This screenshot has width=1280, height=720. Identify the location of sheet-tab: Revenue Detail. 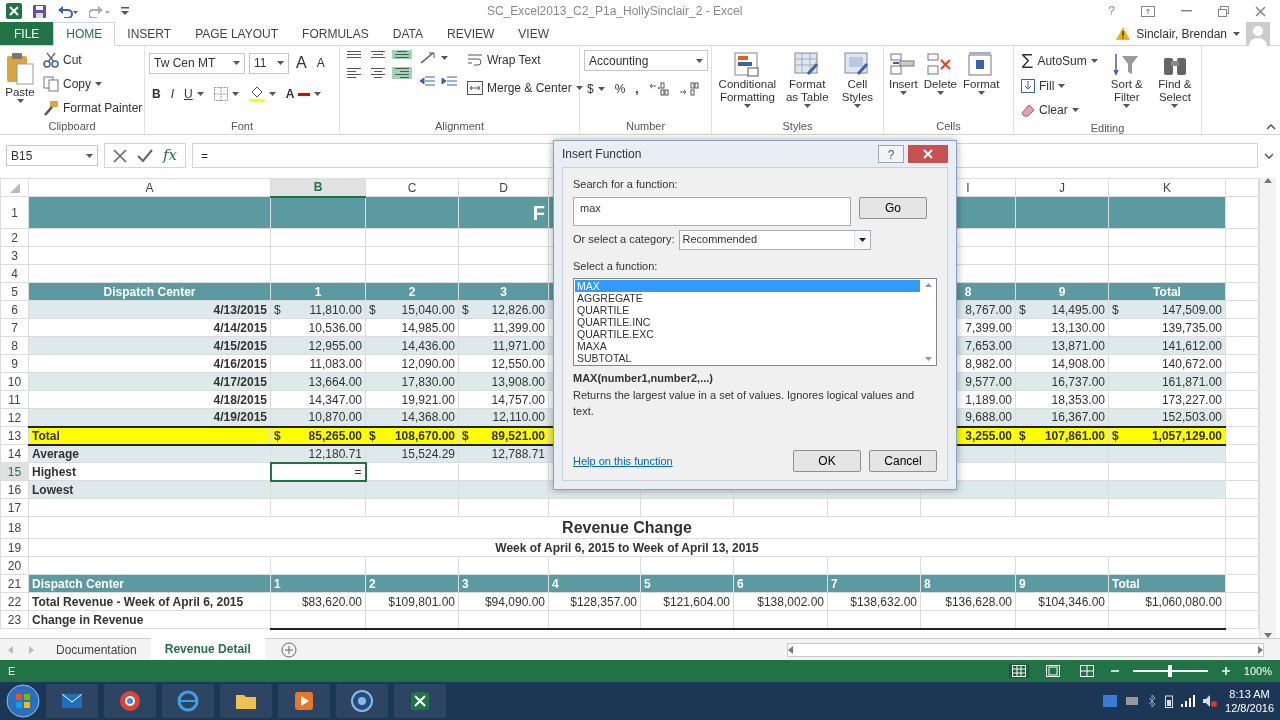
(207, 649).